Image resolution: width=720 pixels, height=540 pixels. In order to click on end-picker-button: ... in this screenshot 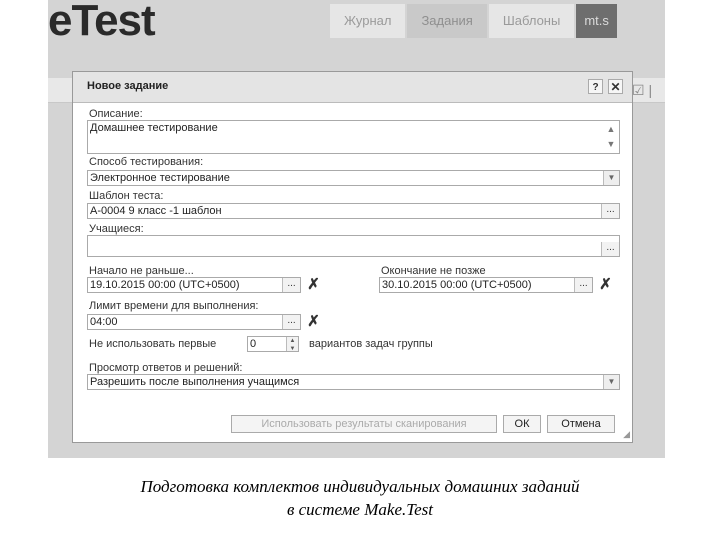, I will do `click(583, 285)`.